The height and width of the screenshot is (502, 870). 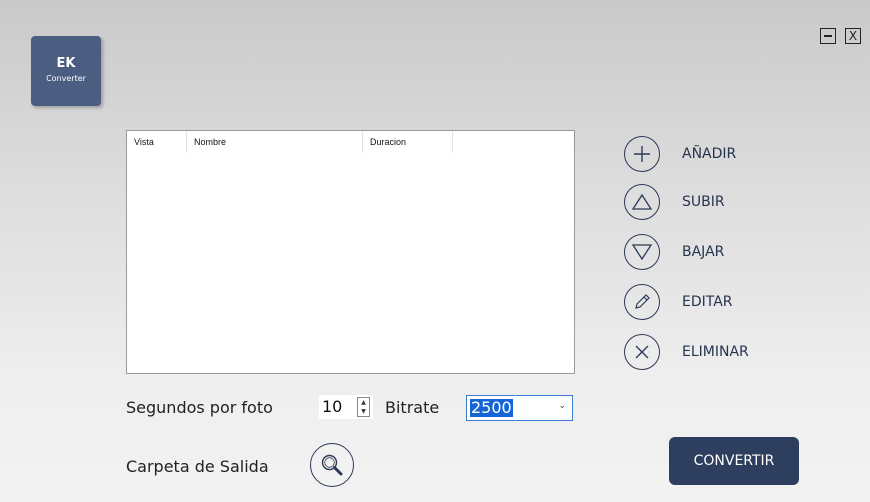 What do you see at coordinates (66, 78) in the screenshot?
I see `logo-subtitle: Converter` at bounding box center [66, 78].